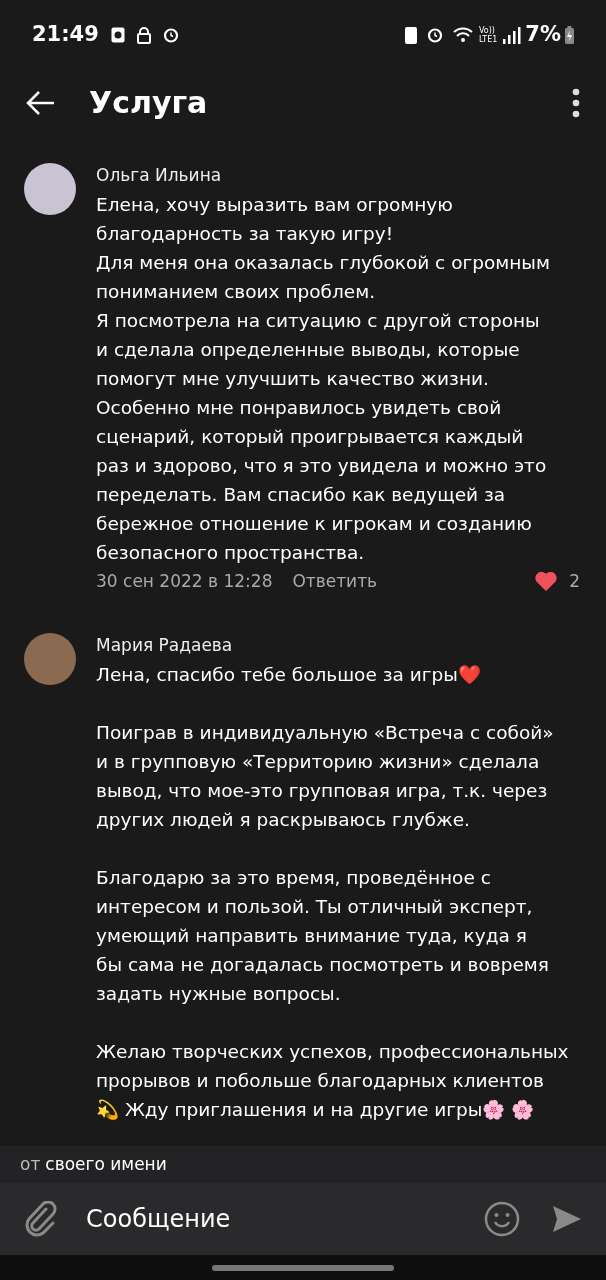 This screenshot has height=1280, width=606. Describe the element at coordinates (567, 1219) in the screenshot. I see `send-icon` at that location.